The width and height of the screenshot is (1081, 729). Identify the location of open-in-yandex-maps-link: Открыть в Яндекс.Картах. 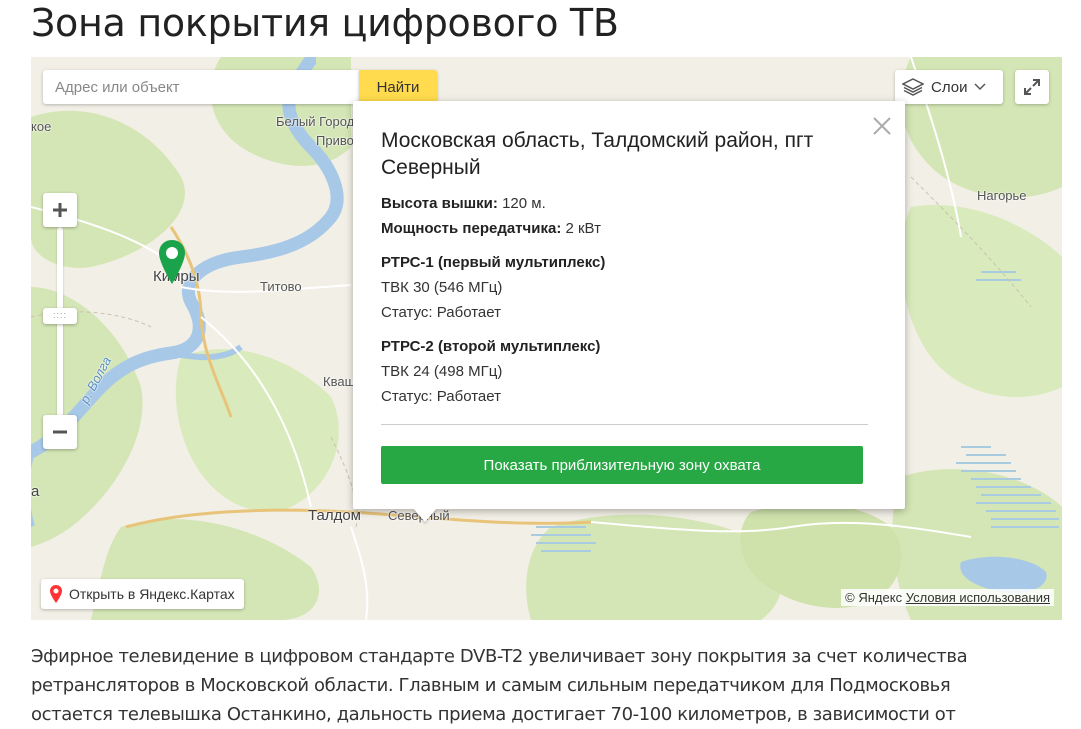
(142, 594).